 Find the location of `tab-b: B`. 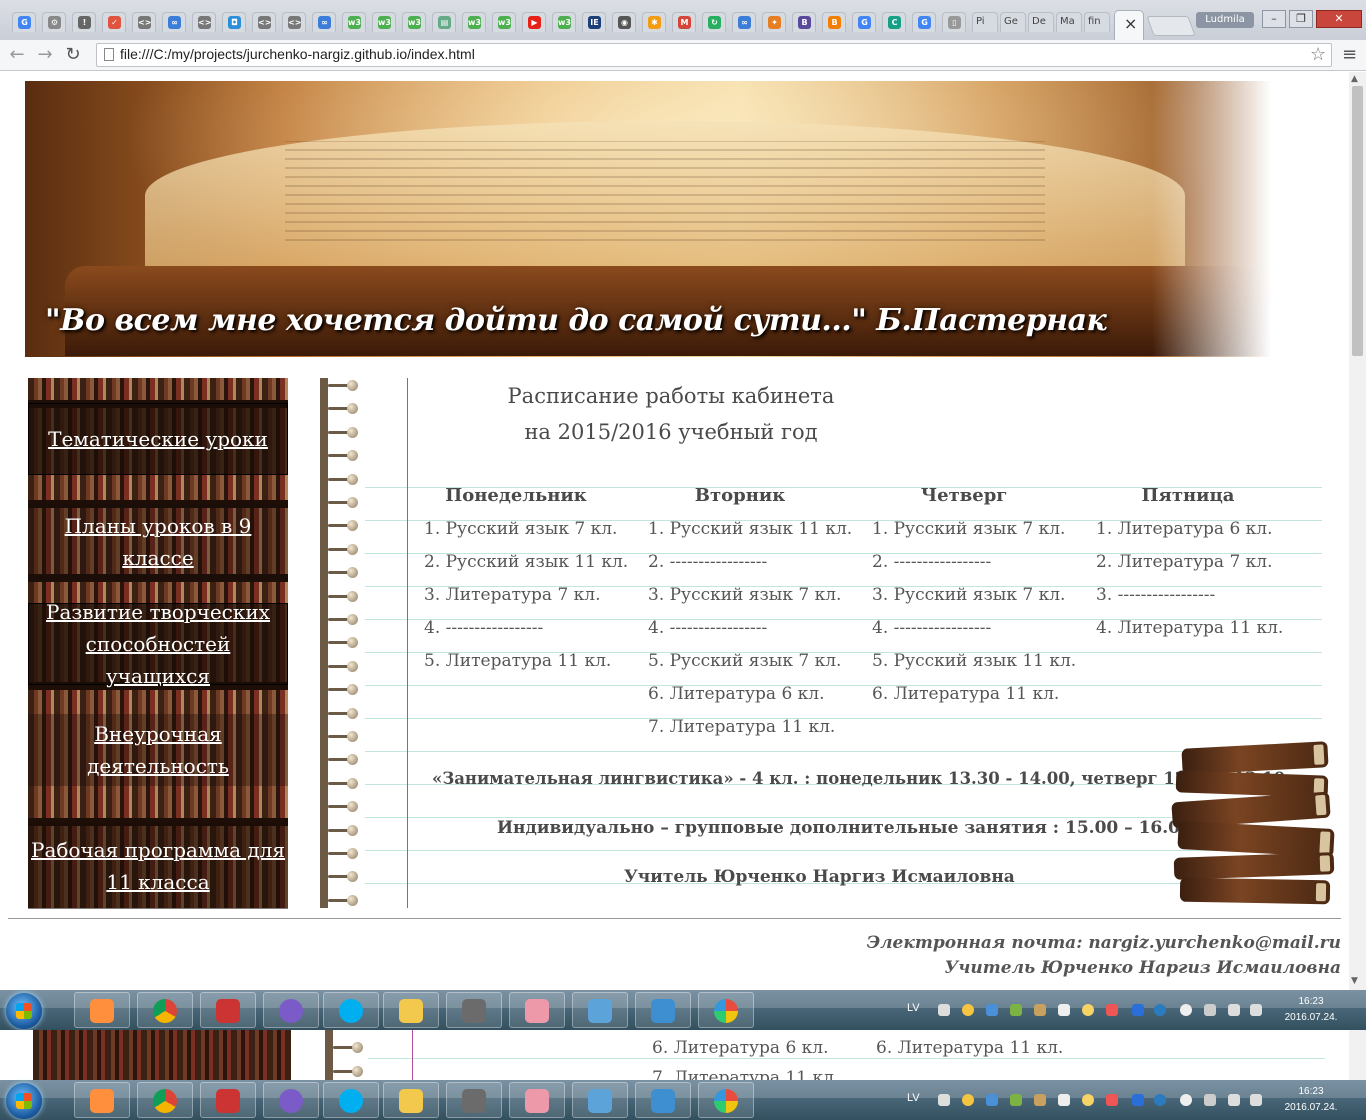

tab-b: B is located at coordinates (804, 22).